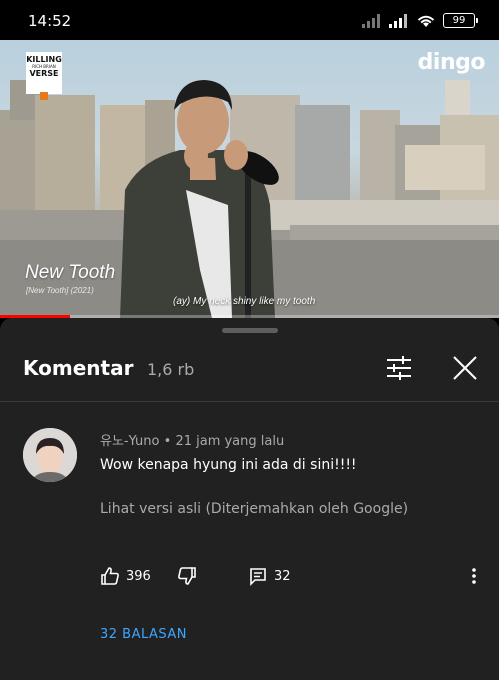  I want to click on sort-filter-button, so click(399, 368).